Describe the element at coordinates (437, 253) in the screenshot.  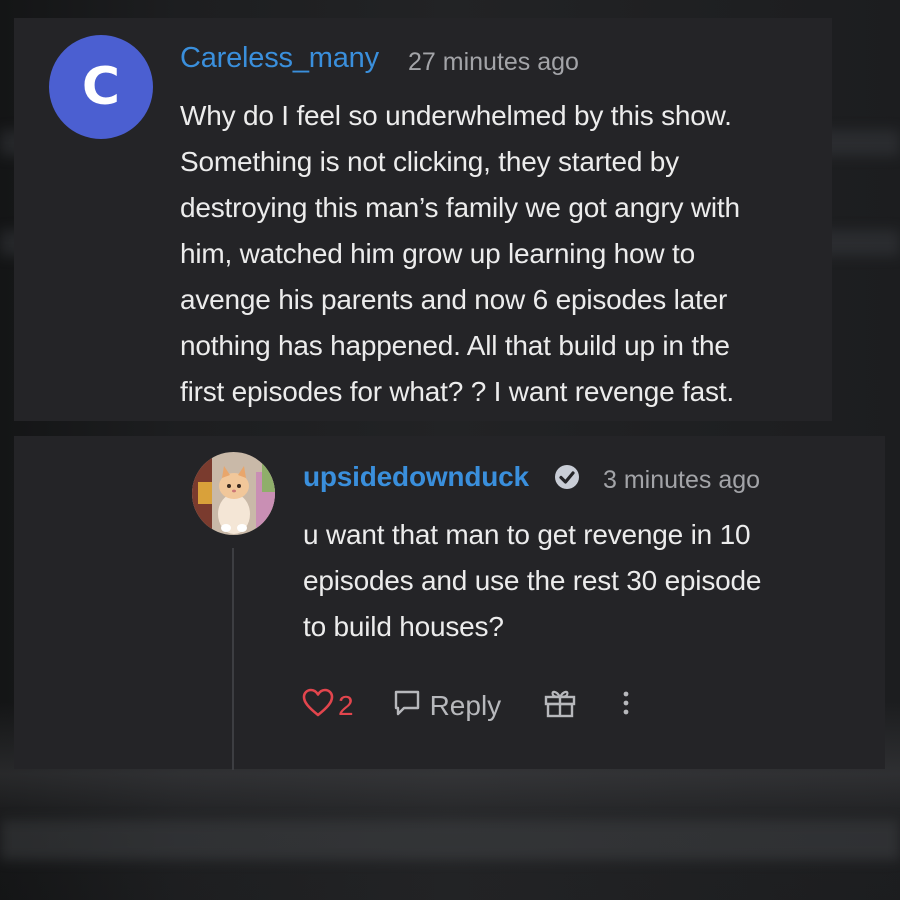
I see `comment-line: him, watched him grow up learning how to` at that location.